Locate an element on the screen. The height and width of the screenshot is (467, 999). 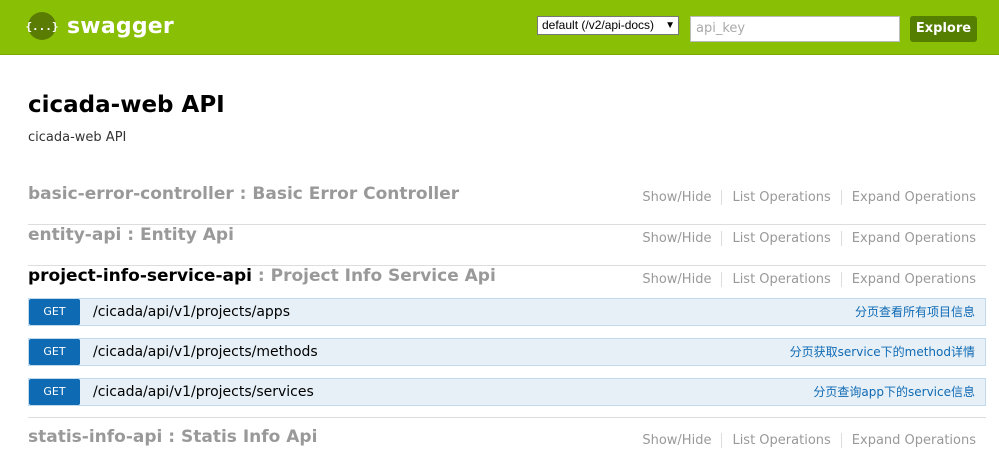
explore-button: Explore is located at coordinates (943, 29).